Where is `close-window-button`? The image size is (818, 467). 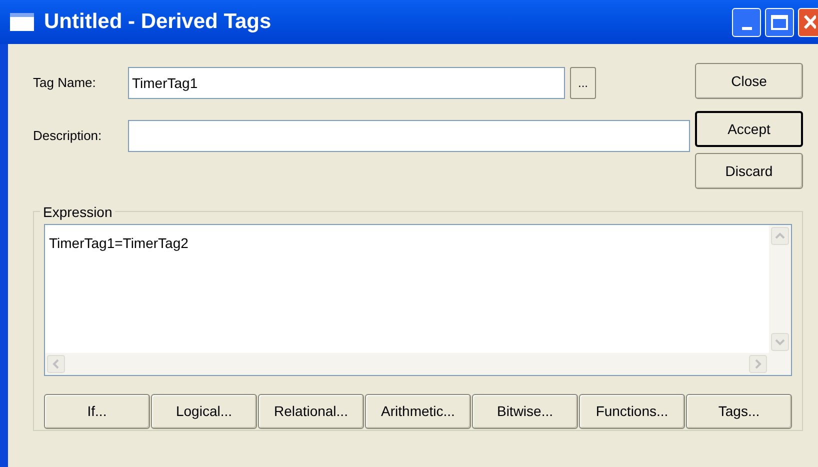
close-window-button is located at coordinates (808, 22).